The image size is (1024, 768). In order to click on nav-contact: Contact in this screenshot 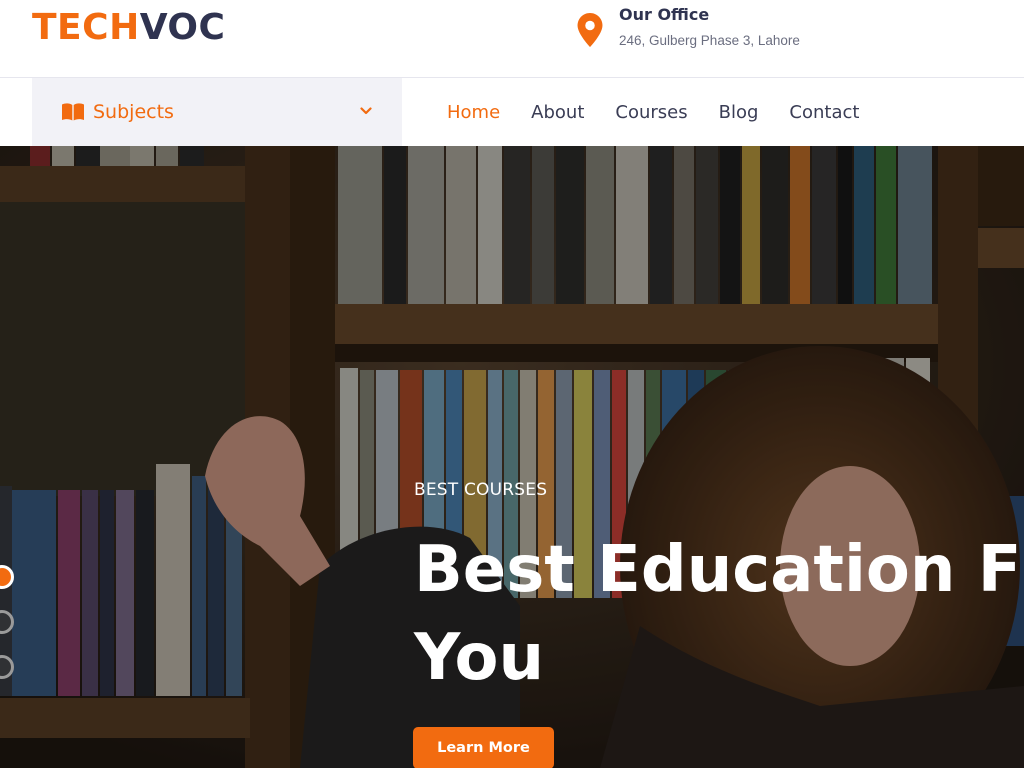, I will do `click(824, 112)`.